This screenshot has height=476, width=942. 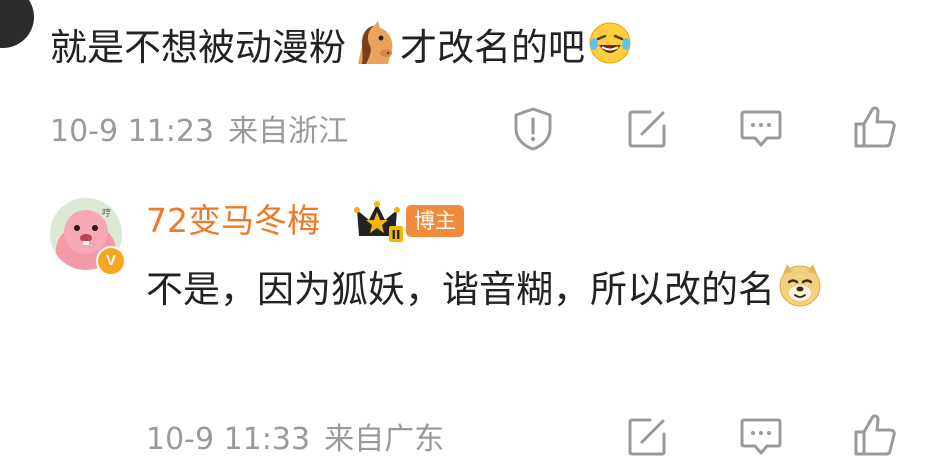 I want to click on comment-button, so click(x=761, y=131).